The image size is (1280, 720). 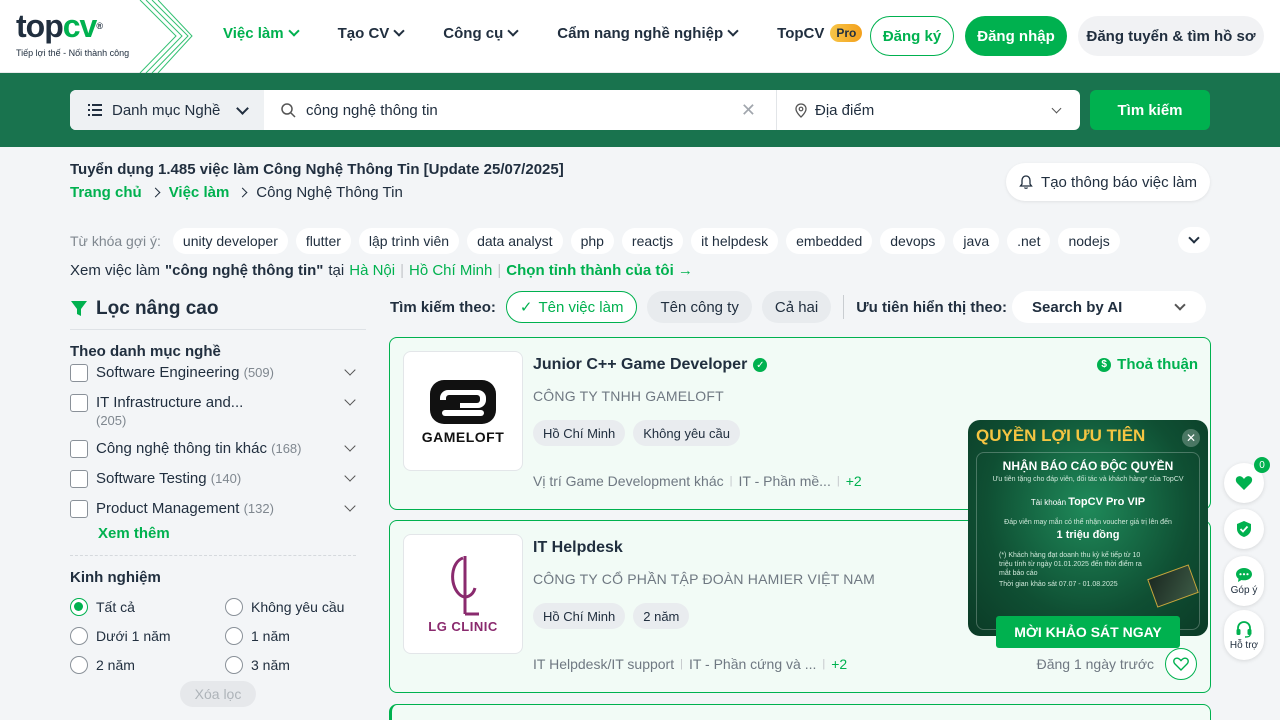 I want to click on location-tag: Hồ Chí Minh, so click(x=579, y=616).